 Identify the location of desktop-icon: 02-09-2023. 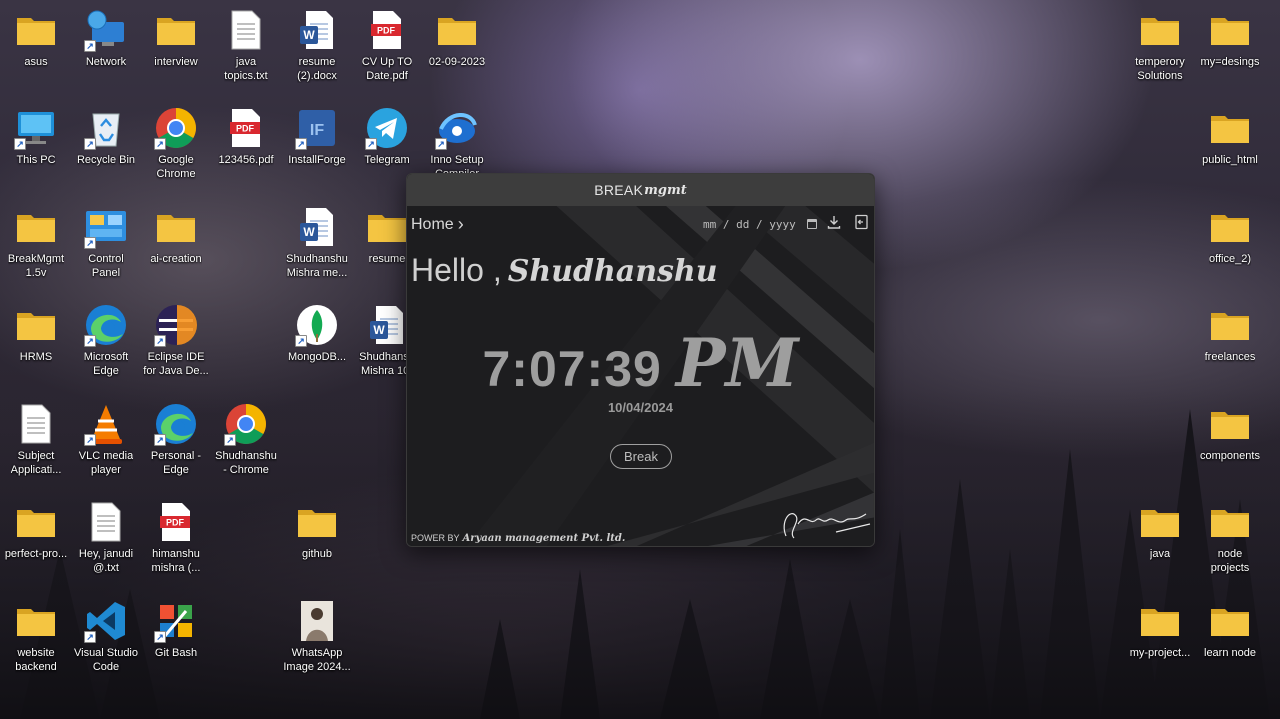
(457, 38).